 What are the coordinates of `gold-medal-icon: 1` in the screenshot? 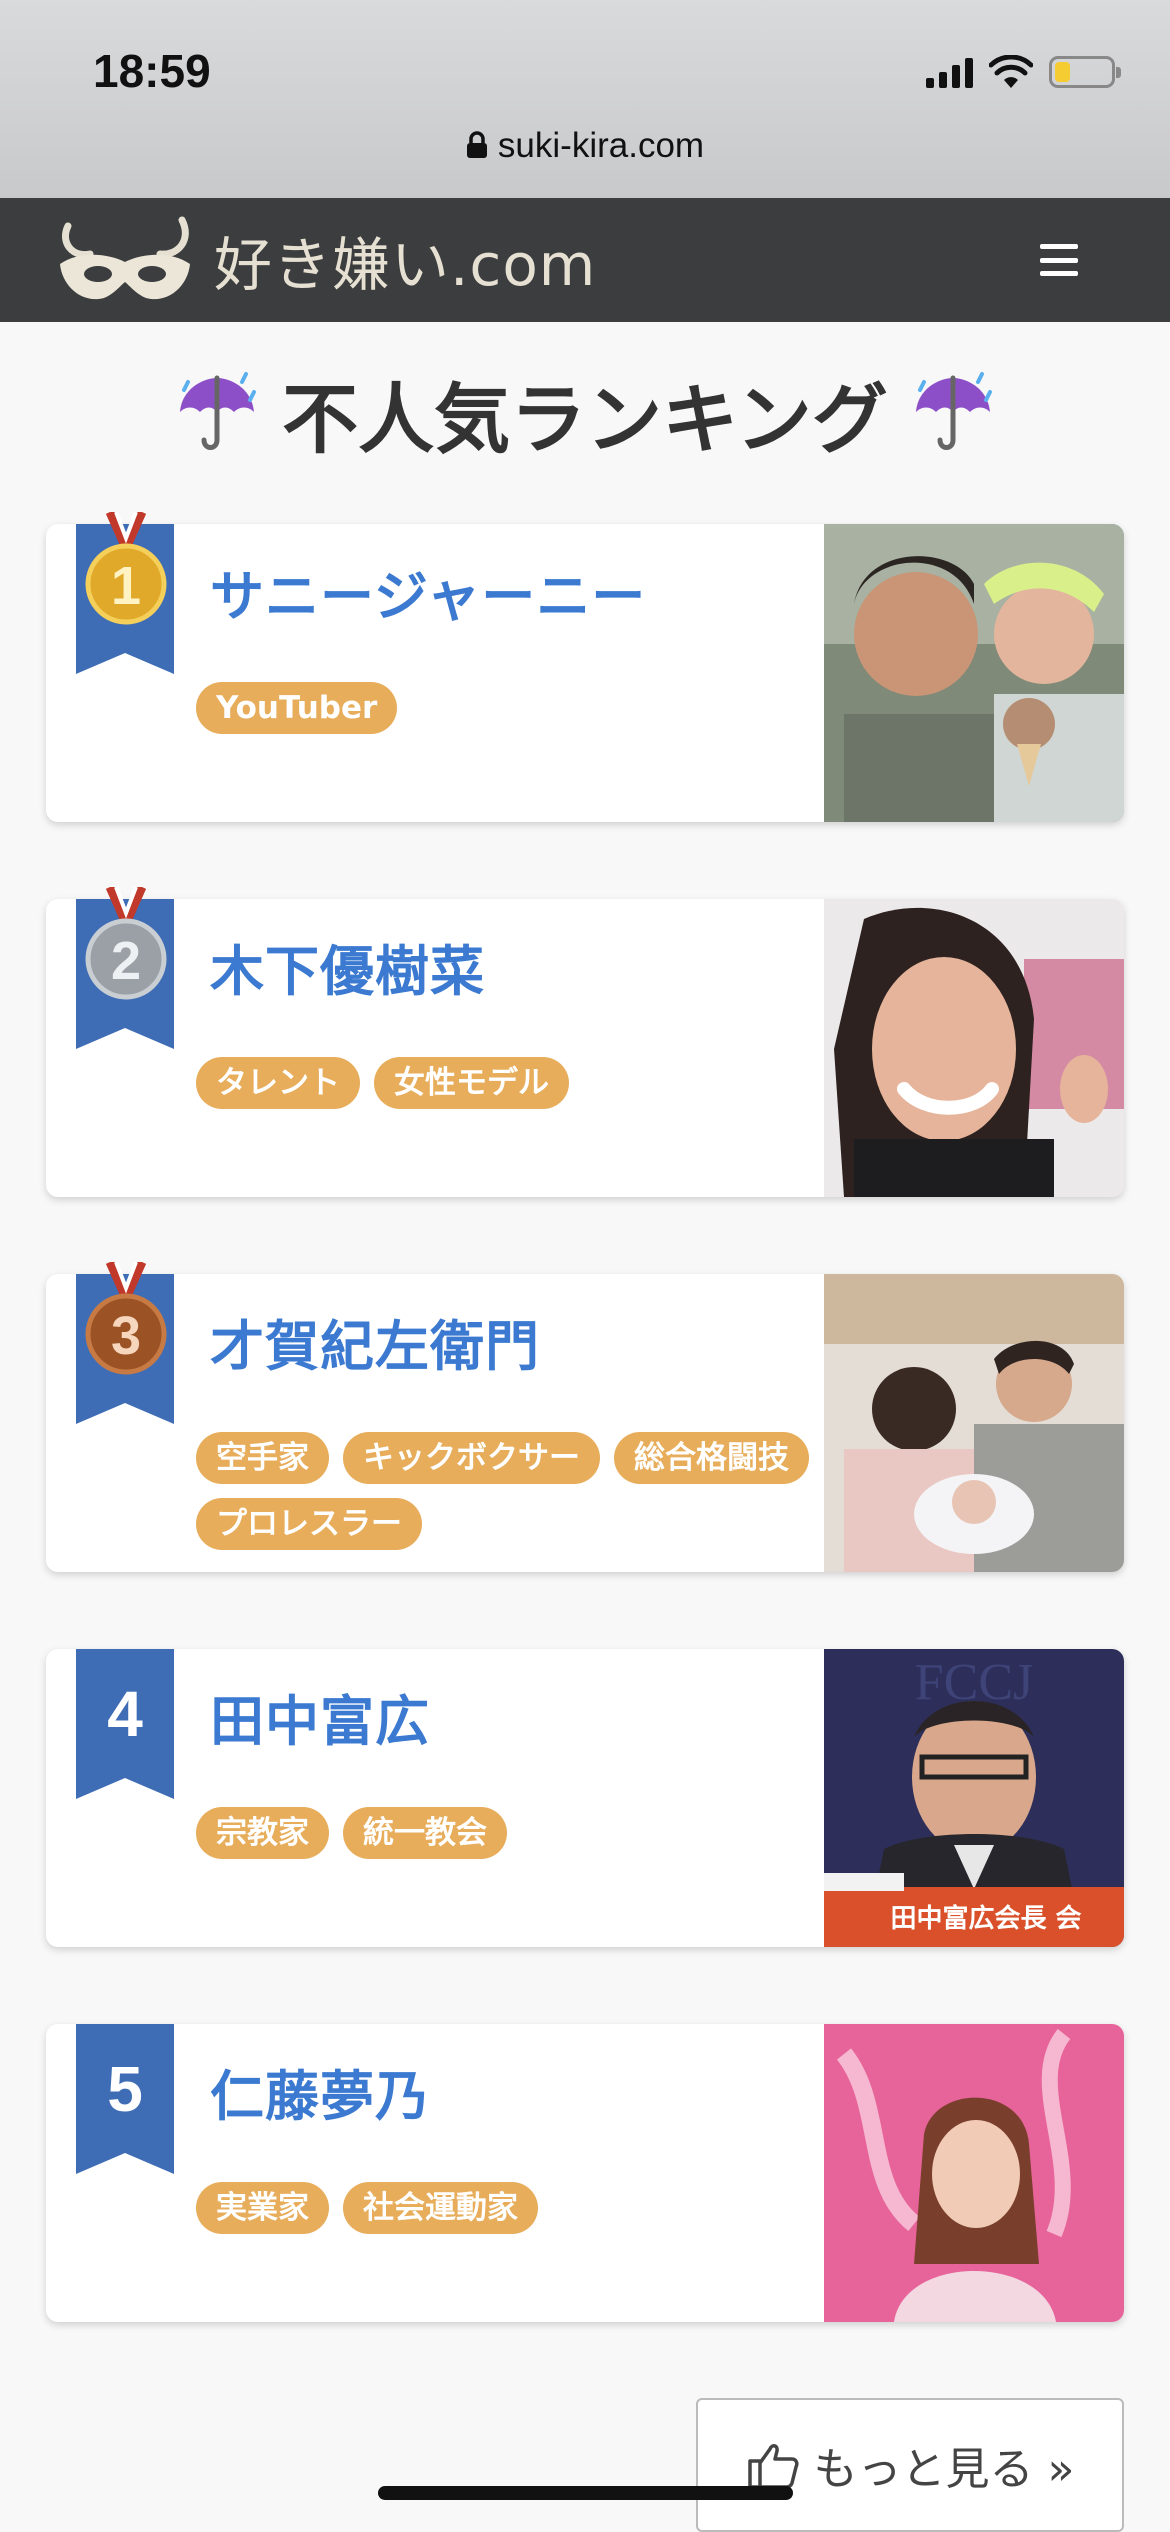 It's located at (126, 568).